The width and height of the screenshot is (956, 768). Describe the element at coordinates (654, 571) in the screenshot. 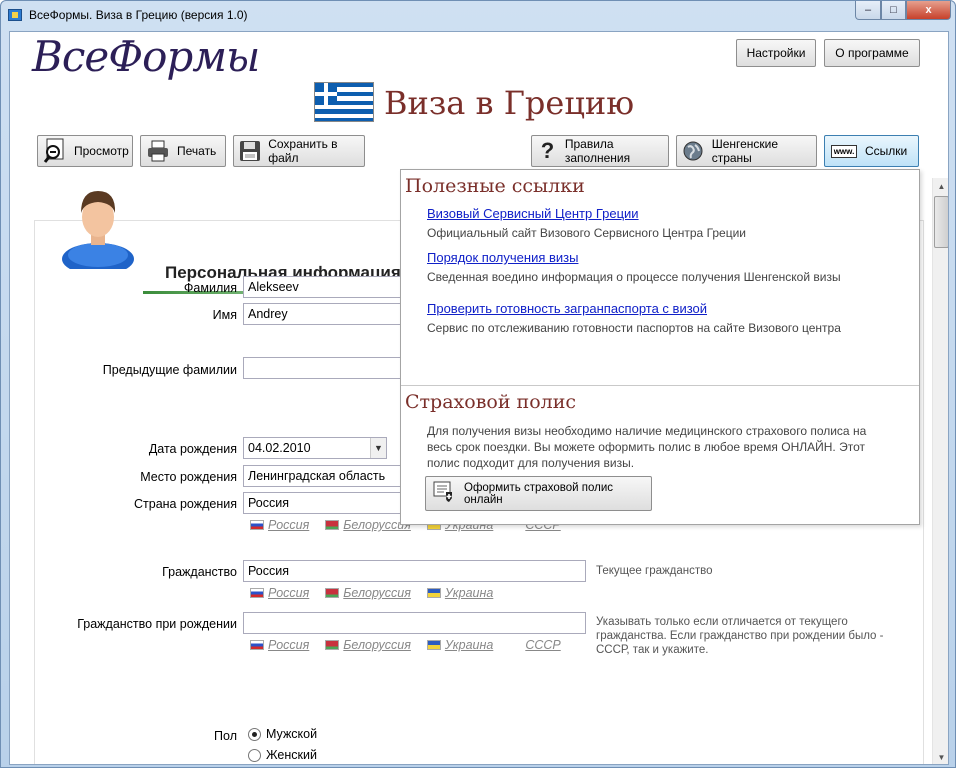

I see `citizenship-hint: Текущее гражданство` at that location.